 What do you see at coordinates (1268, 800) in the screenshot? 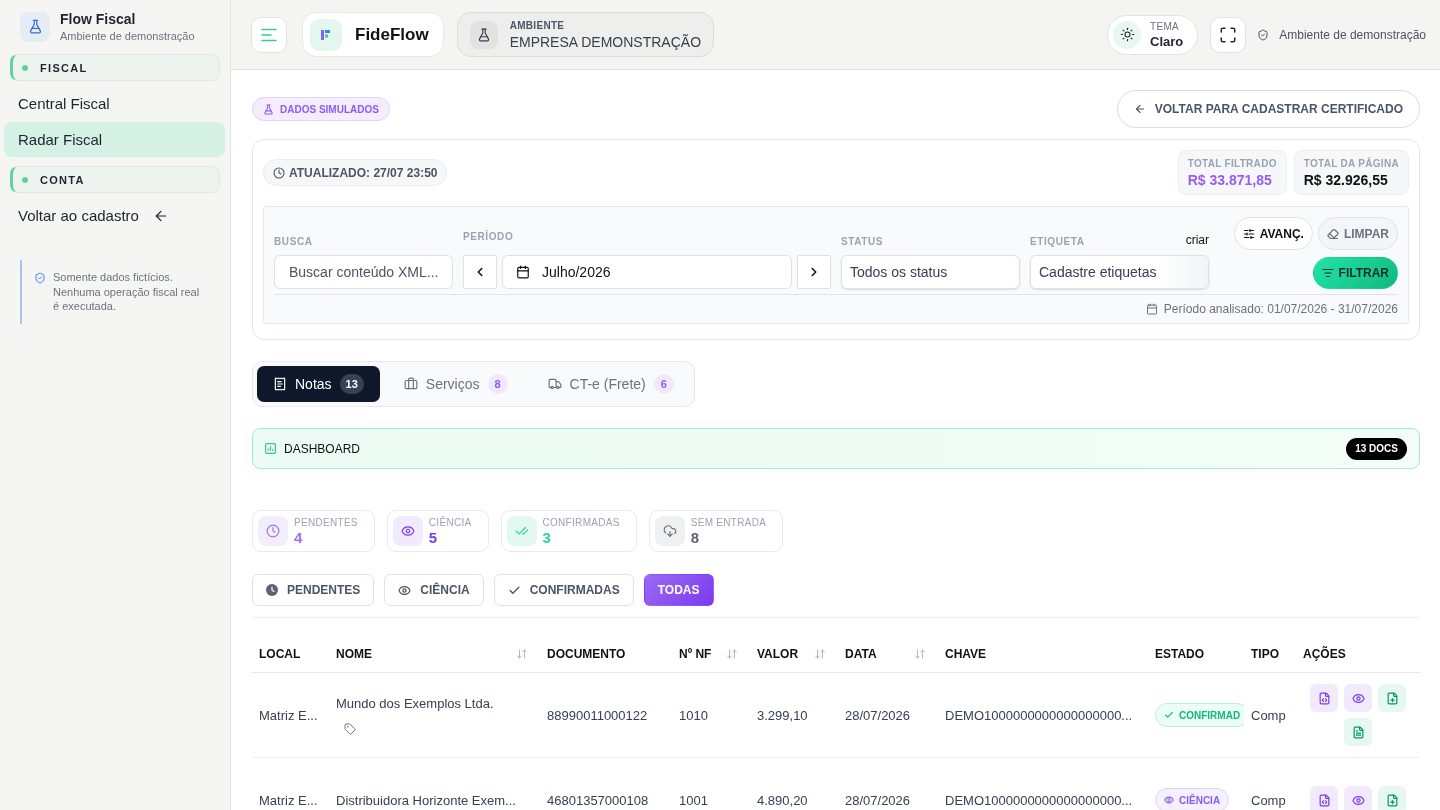
I see `table-cell: Comp` at bounding box center [1268, 800].